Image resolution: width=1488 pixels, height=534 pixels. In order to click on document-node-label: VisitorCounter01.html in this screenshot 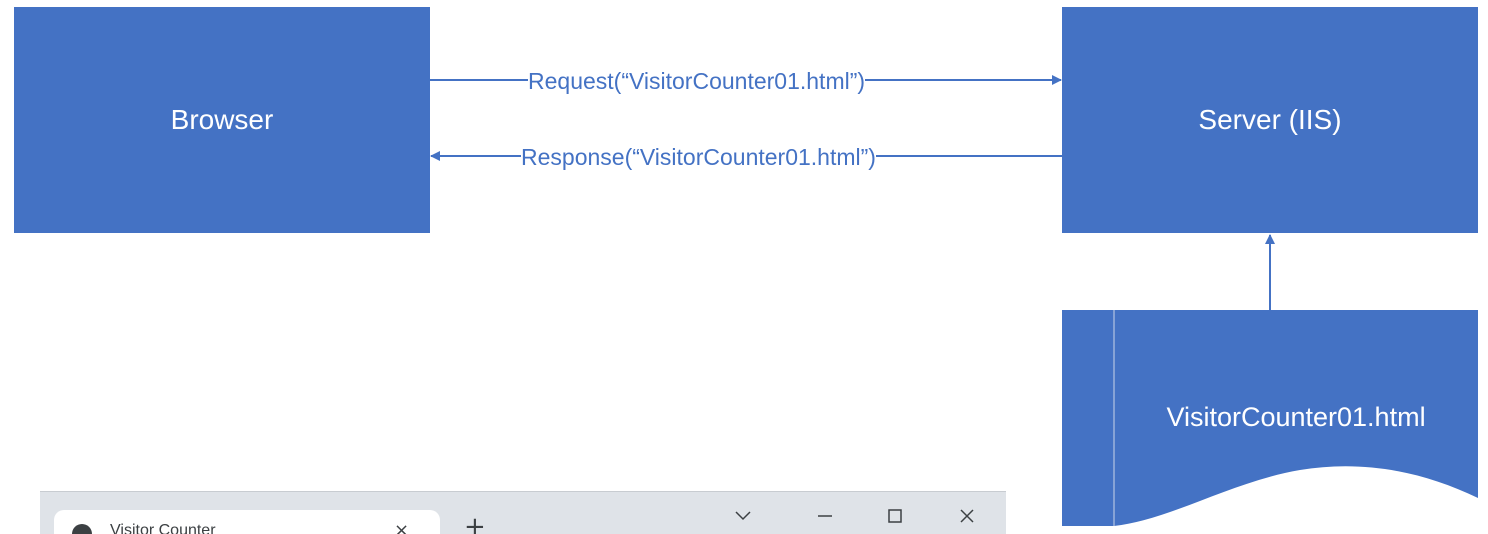, I will do `click(1296, 417)`.